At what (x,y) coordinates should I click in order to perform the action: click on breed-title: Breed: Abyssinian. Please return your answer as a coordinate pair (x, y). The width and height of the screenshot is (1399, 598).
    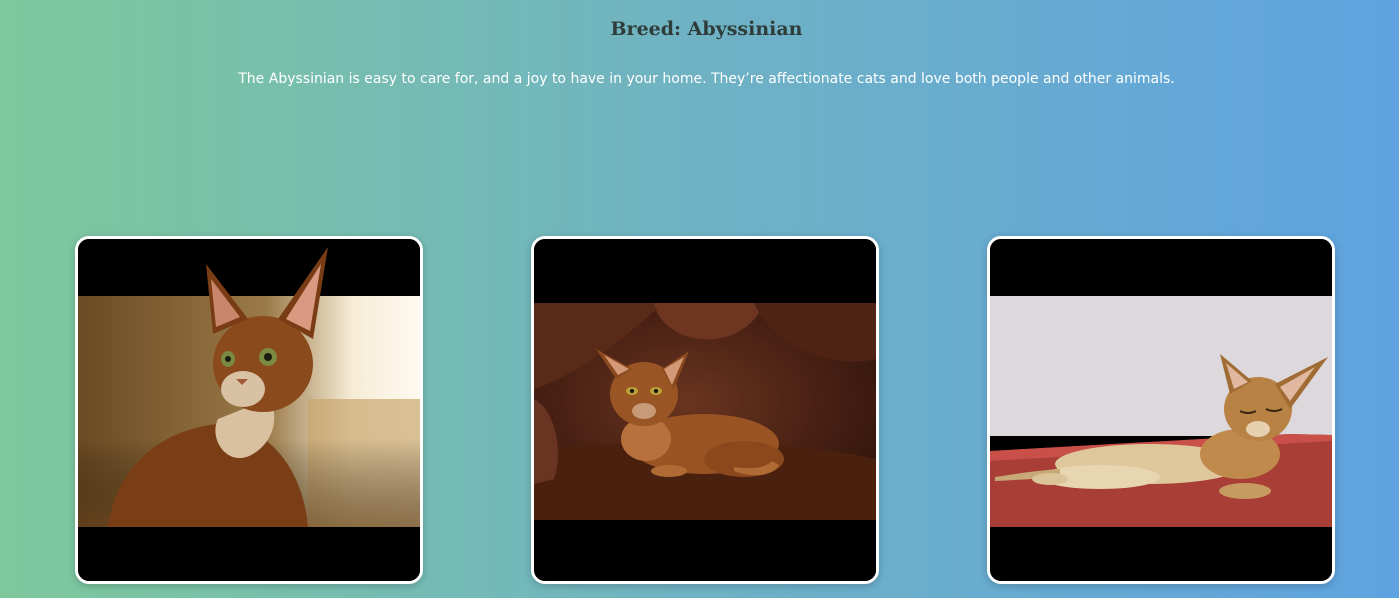
    Looking at the image, I should click on (706, 29).